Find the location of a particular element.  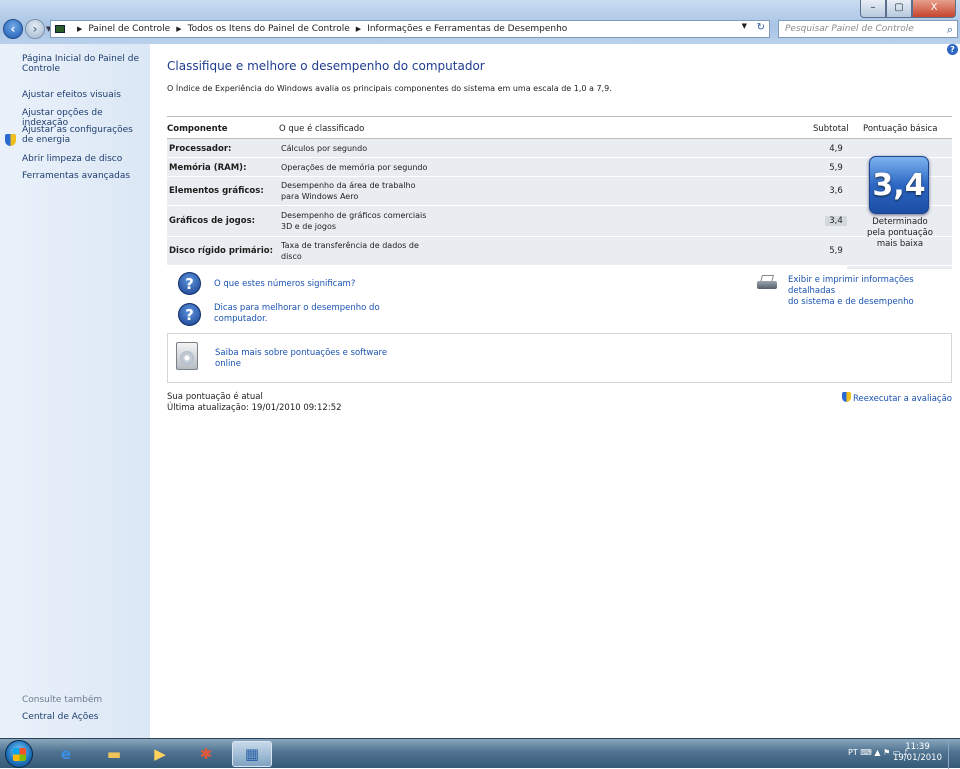

rerun-assessment-link: Reexecutar a avaliação is located at coordinates (896, 398).